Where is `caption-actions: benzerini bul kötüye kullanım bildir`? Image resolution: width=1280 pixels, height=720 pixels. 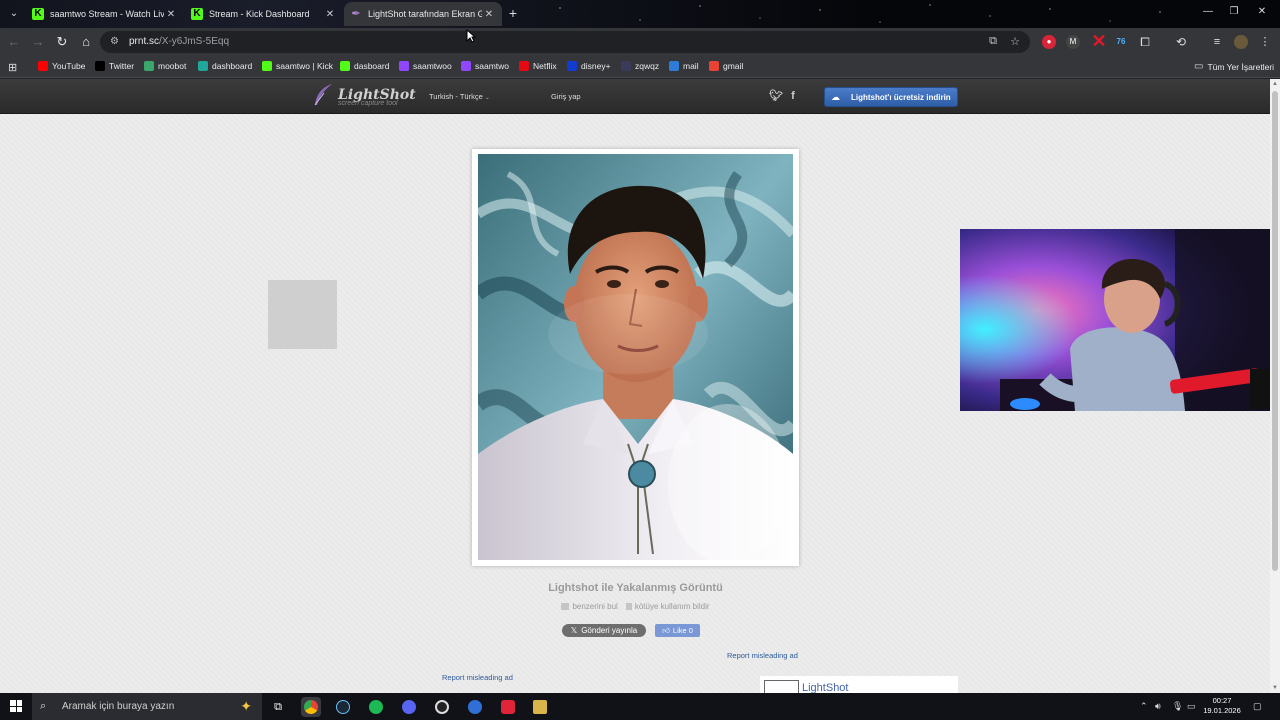
caption-actions: benzerini bul kötüye kullanım bildir is located at coordinates (635, 606).